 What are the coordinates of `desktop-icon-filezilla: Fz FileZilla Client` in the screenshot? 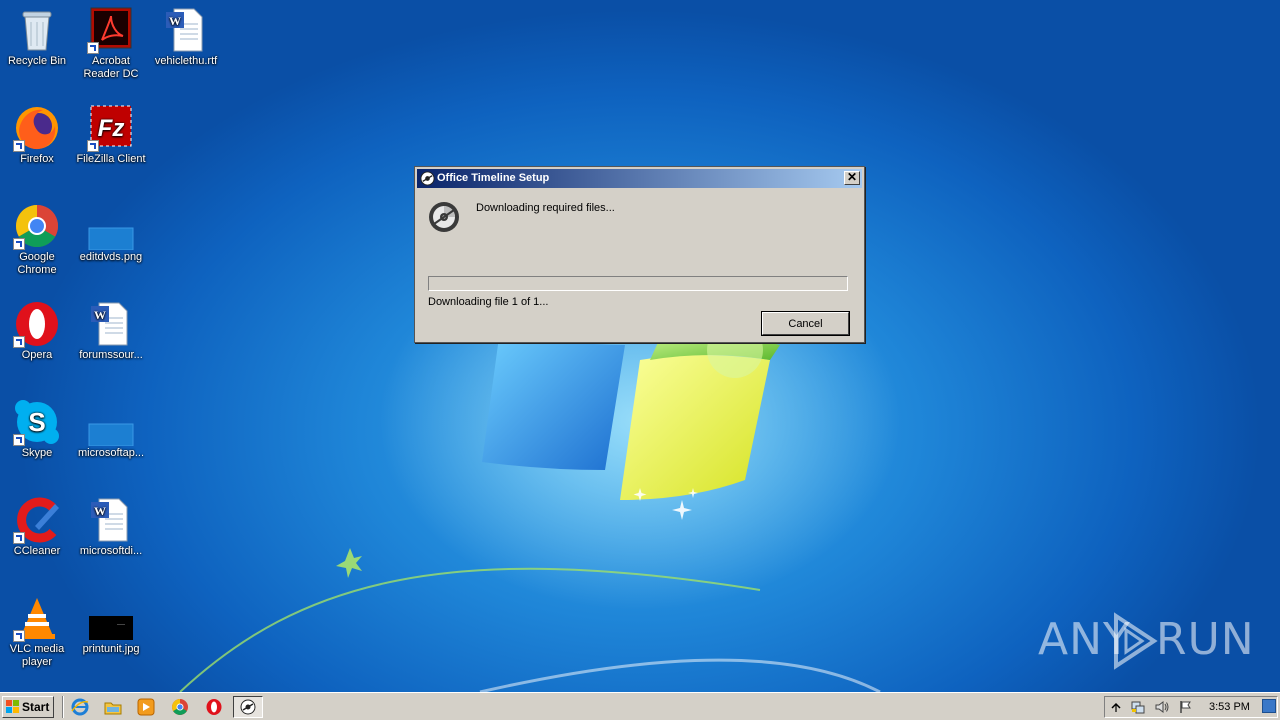 It's located at (111, 135).